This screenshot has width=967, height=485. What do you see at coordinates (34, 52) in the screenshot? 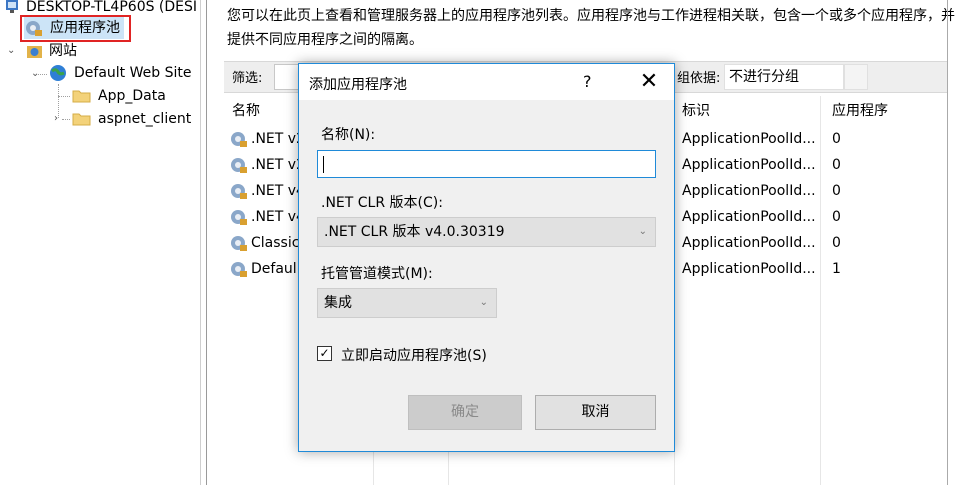
I see `sites-folder-icon` at bounding box center [34, 52].